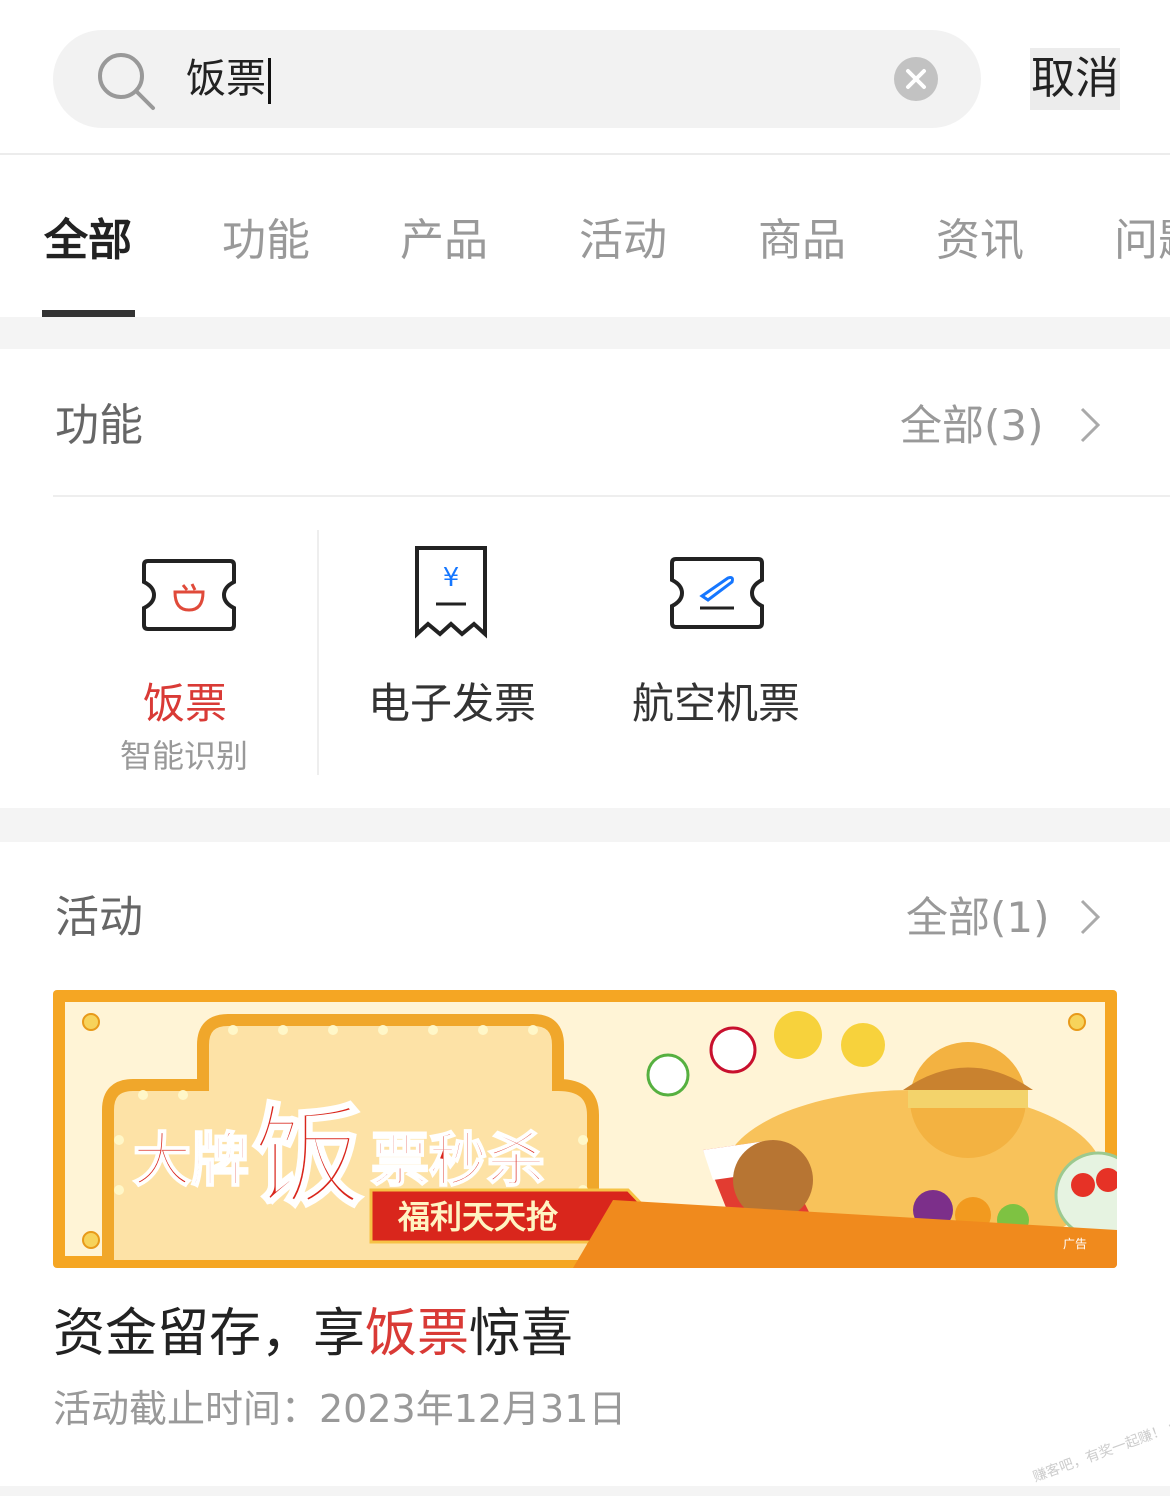 This screenshot has height=1496, width=1170. I want to click on meal-ticket-icon, so click(189, 595).